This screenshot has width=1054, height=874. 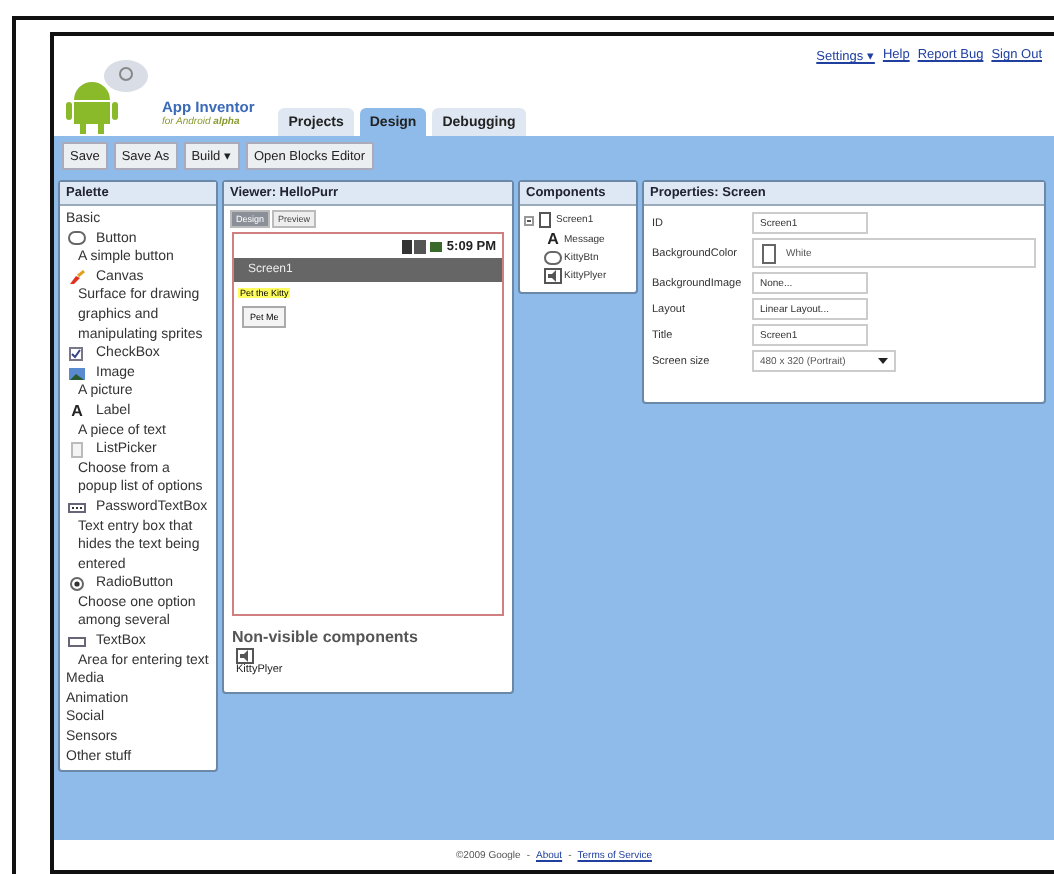 I want to click on status-icons, so click(x=422, y=246).